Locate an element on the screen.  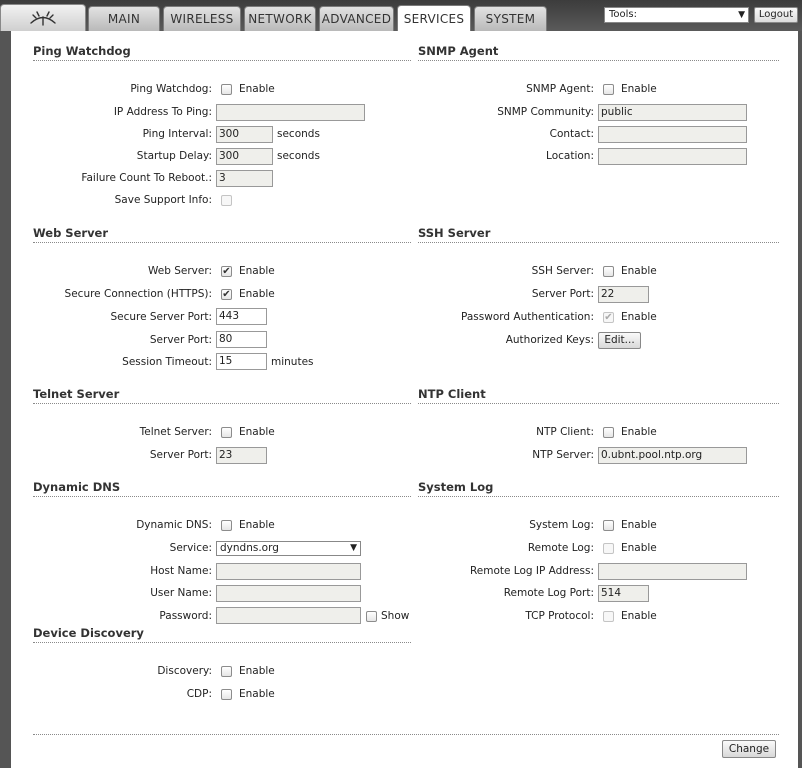
startup-delay-unit: seconds is located at coordinates (298, 156).